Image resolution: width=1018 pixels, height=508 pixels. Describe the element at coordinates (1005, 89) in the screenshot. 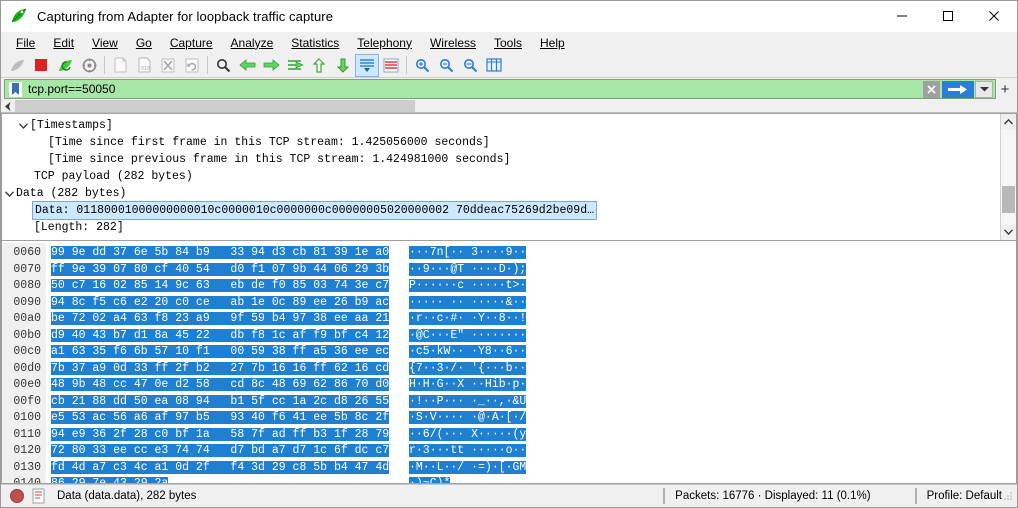

I see `add-filter-button: +` at that location.